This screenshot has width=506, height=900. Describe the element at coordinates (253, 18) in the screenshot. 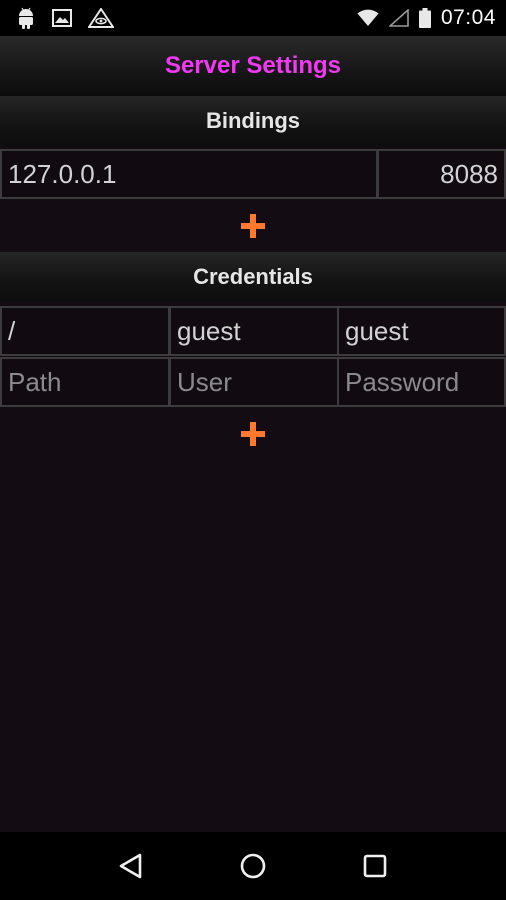

I see `status-bar: 07:04` at that location.